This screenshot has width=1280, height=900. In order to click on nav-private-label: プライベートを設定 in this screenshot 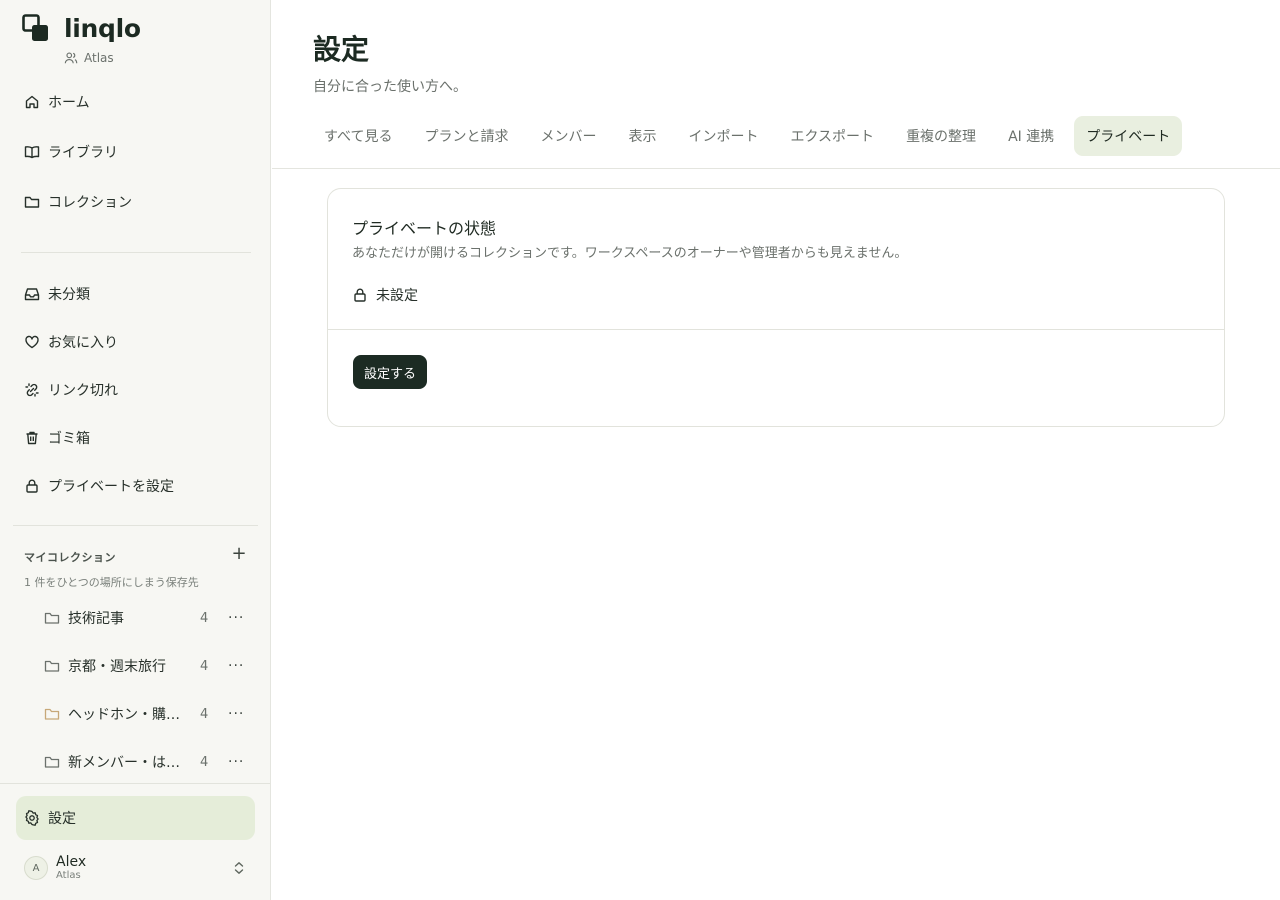, I will do `click(111, 487)`.